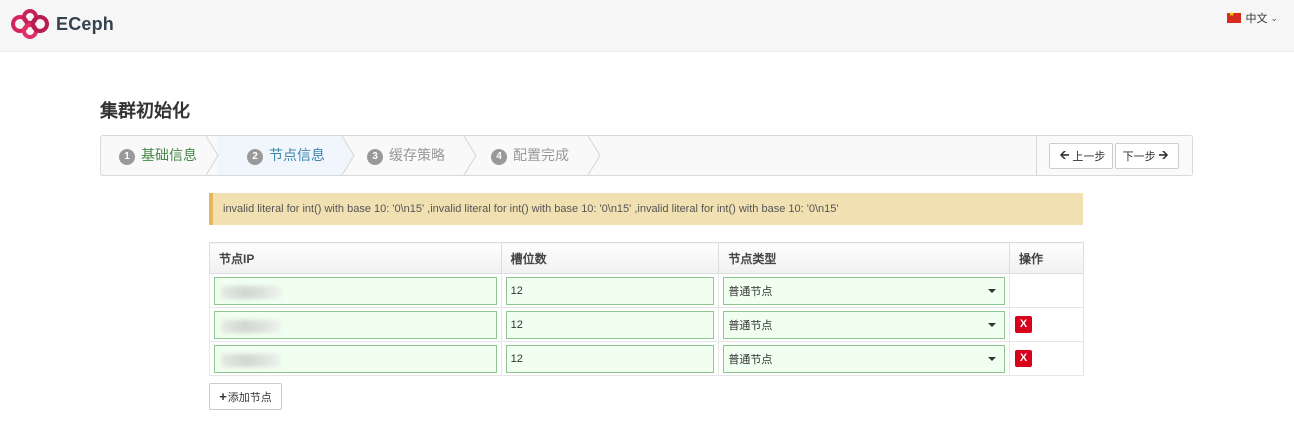 This screenshot has height=429, width=1294. I want to click on table-row: 12 普通节点, so click(646, 290).